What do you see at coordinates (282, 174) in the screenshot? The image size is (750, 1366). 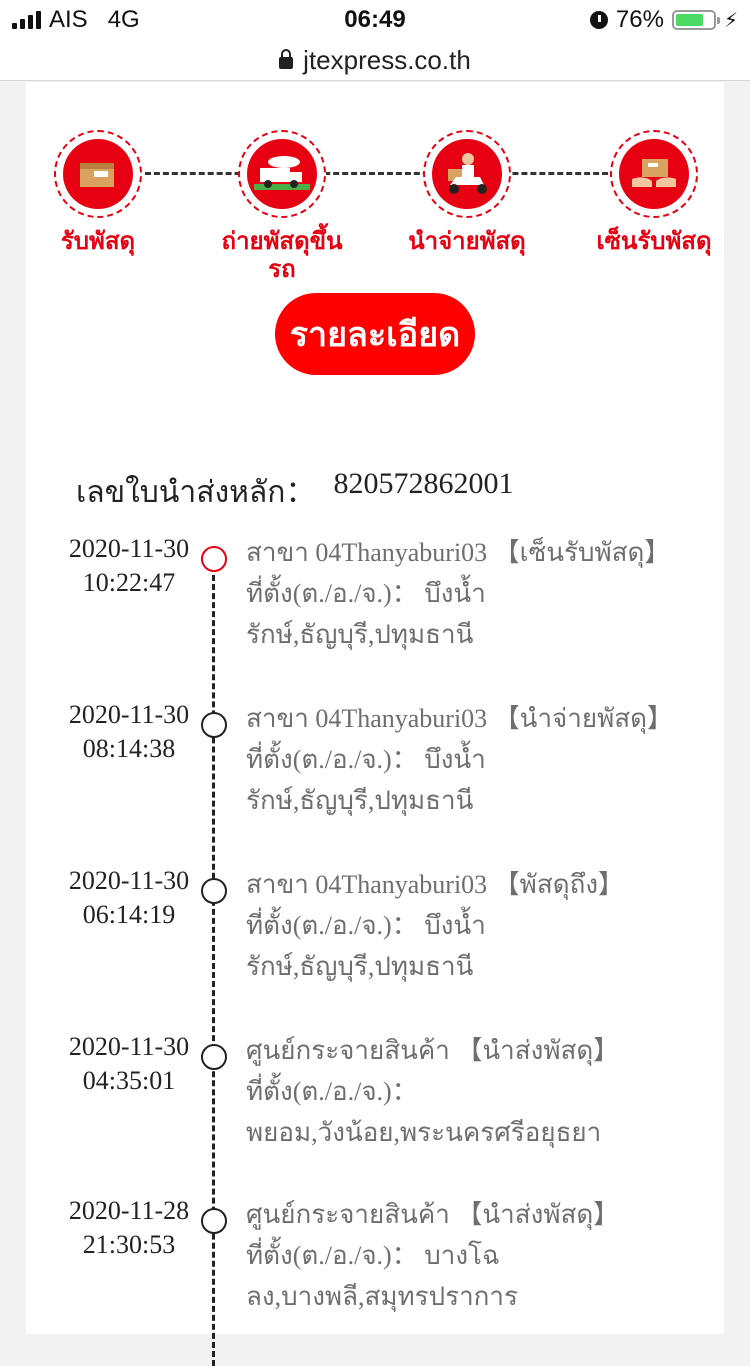 I see `truck-icon` at bounding box center [282, 174].